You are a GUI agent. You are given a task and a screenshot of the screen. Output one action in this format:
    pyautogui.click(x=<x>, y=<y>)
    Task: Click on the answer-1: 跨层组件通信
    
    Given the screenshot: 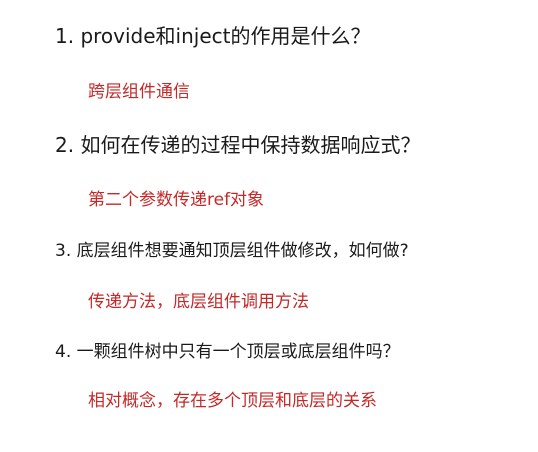 What is the action you would take?
    pyautogui.click(x=139, y=92)
    